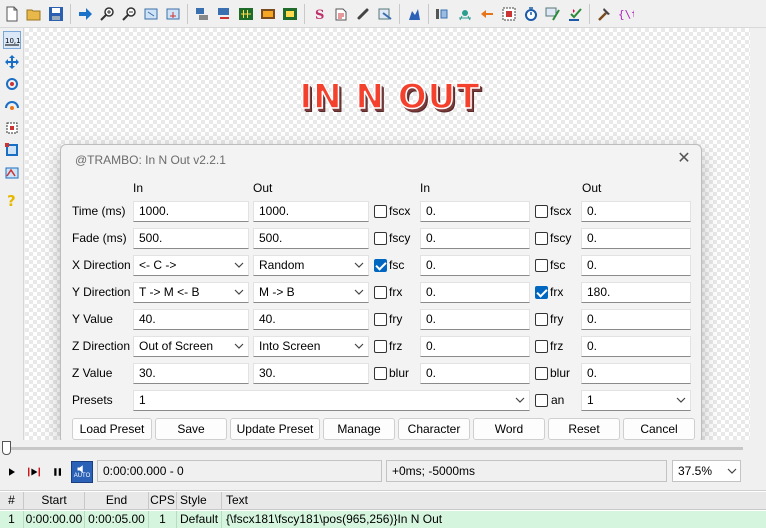 Image resolution: width=766 pixels, height=528 pixels. Describe the element at coordinates (311, 346) in the screenshot. I see `z-direction-out-select: Into Screen` at that location.